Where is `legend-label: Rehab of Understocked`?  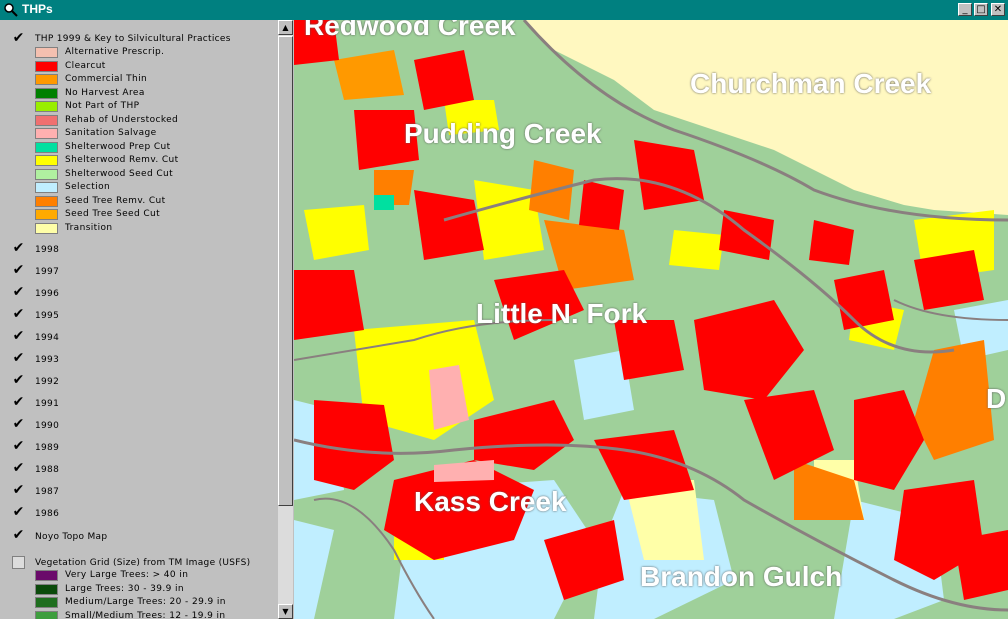 legend-label: Rehab of Understocked is located at coordinates (122, 119).